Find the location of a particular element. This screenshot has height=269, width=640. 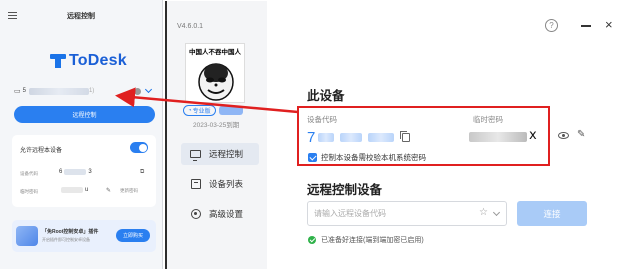

nav-remote-control: 远程控制 is located at coordinates (220, 154).